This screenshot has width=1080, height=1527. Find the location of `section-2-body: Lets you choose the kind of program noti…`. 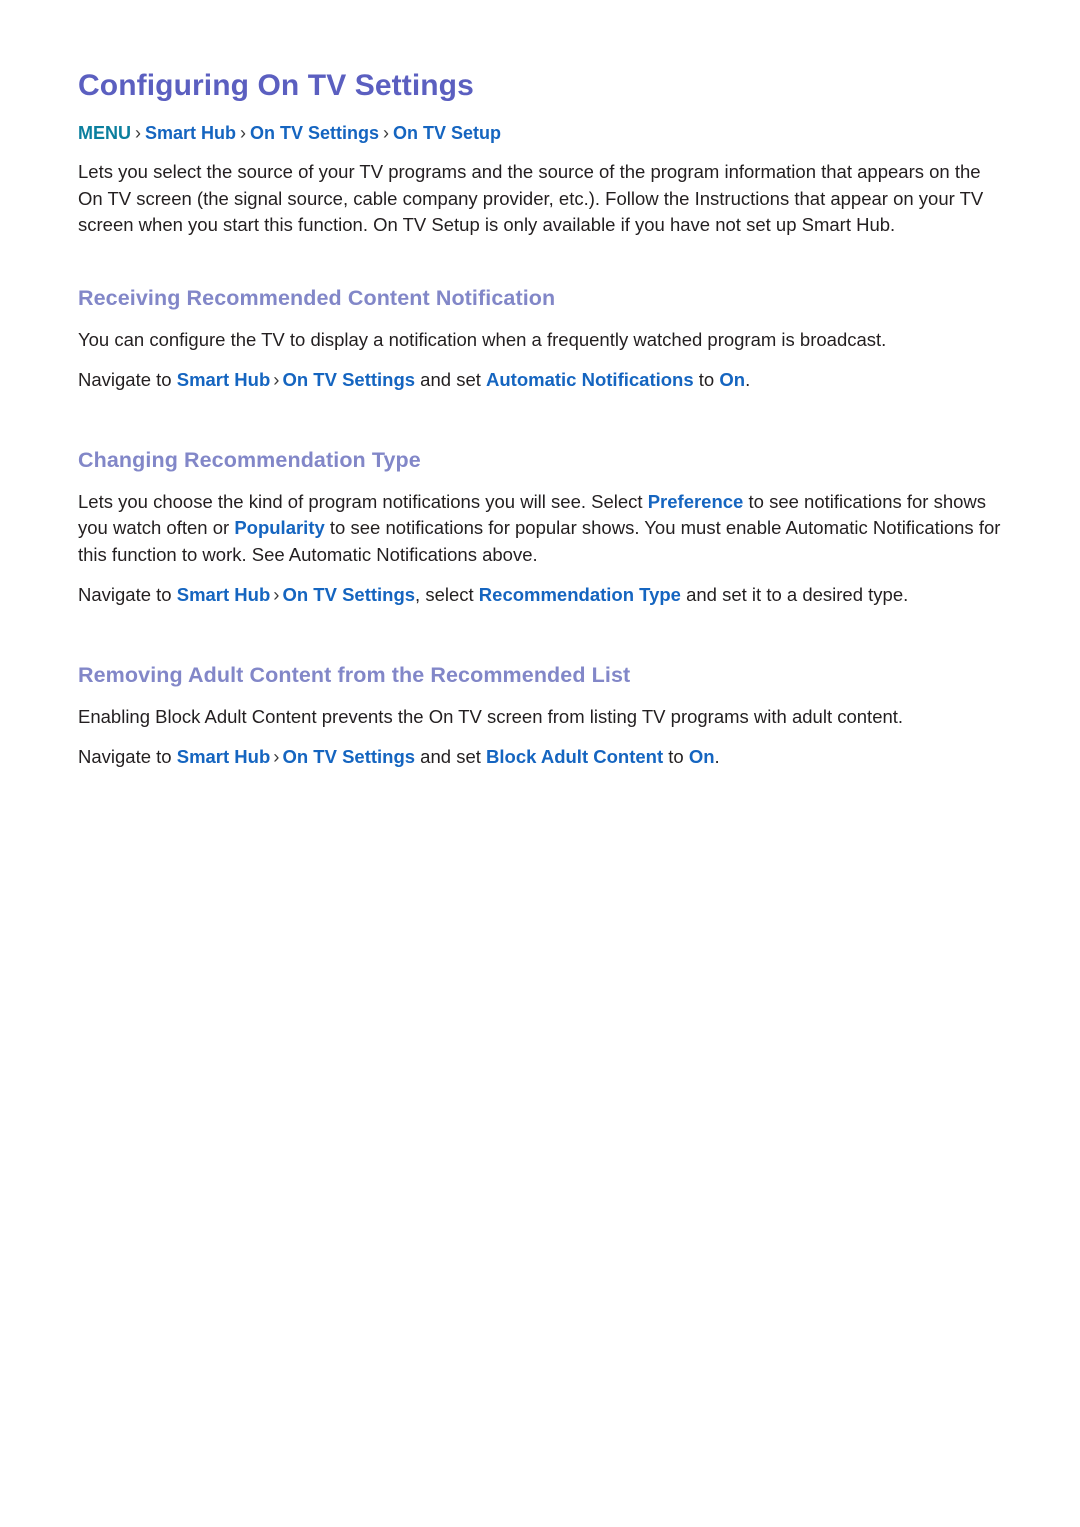

section-2-body: Lets you choose the kind of program noti… is located at coordinates (540, 521).